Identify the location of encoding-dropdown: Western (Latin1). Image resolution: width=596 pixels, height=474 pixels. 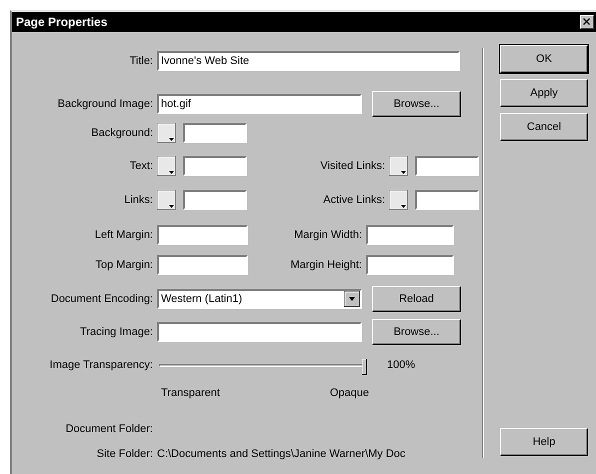
(259, 299).